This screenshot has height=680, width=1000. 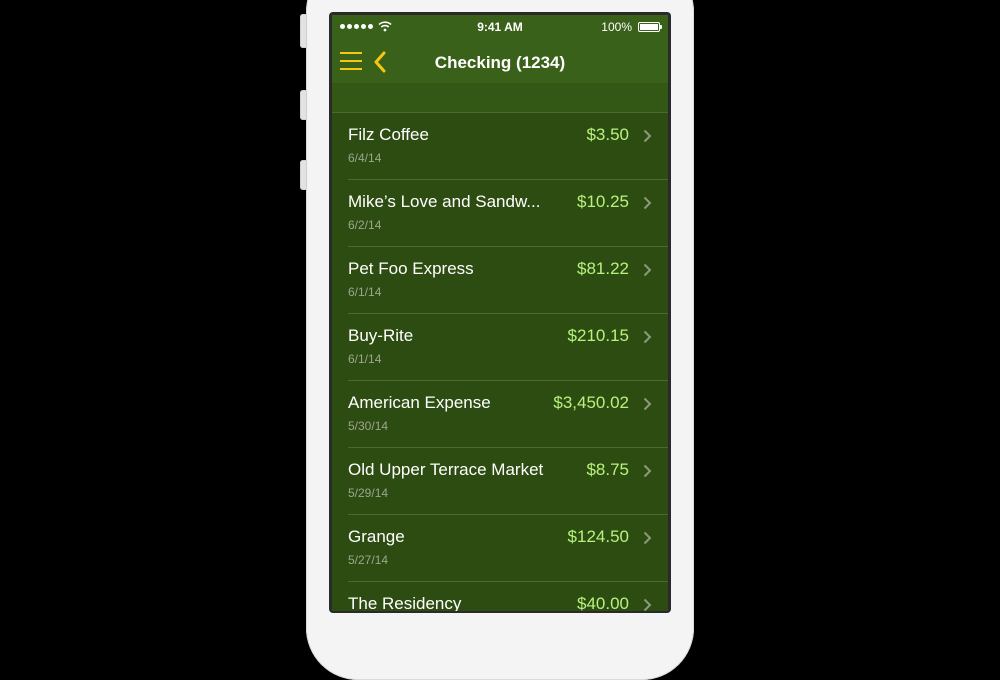 I want to click on transaction-name: Pet Foo Express, so click(x=411, y=268).